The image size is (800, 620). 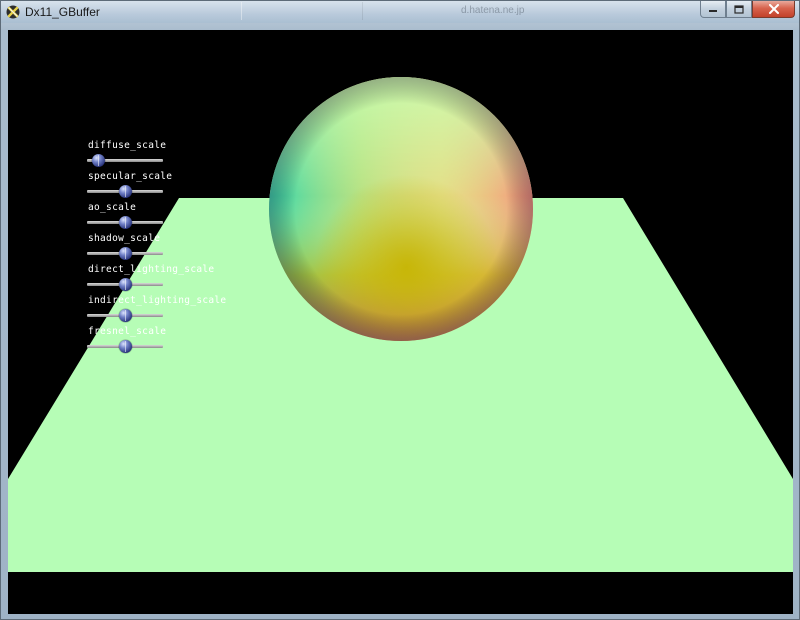 I want to click on slider-shadow-scale: shadow_scale, so click(x=152, y=248).